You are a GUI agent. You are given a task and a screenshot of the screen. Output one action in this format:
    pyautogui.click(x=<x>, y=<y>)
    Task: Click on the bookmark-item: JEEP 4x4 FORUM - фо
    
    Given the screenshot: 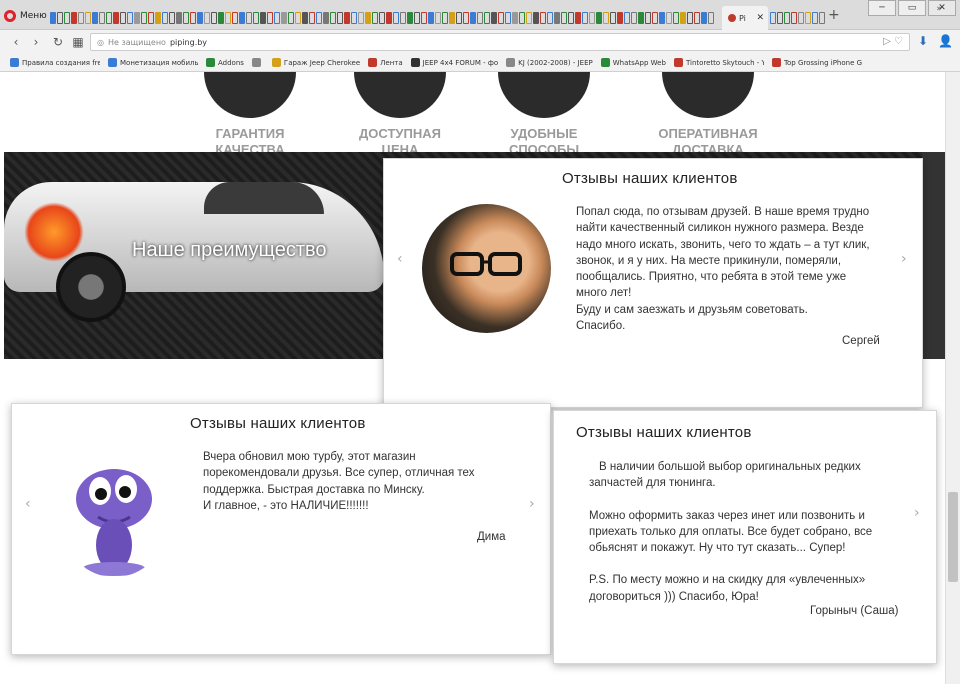 What is the action you would take?
    pyautogui.click(x=454, y=62)
    